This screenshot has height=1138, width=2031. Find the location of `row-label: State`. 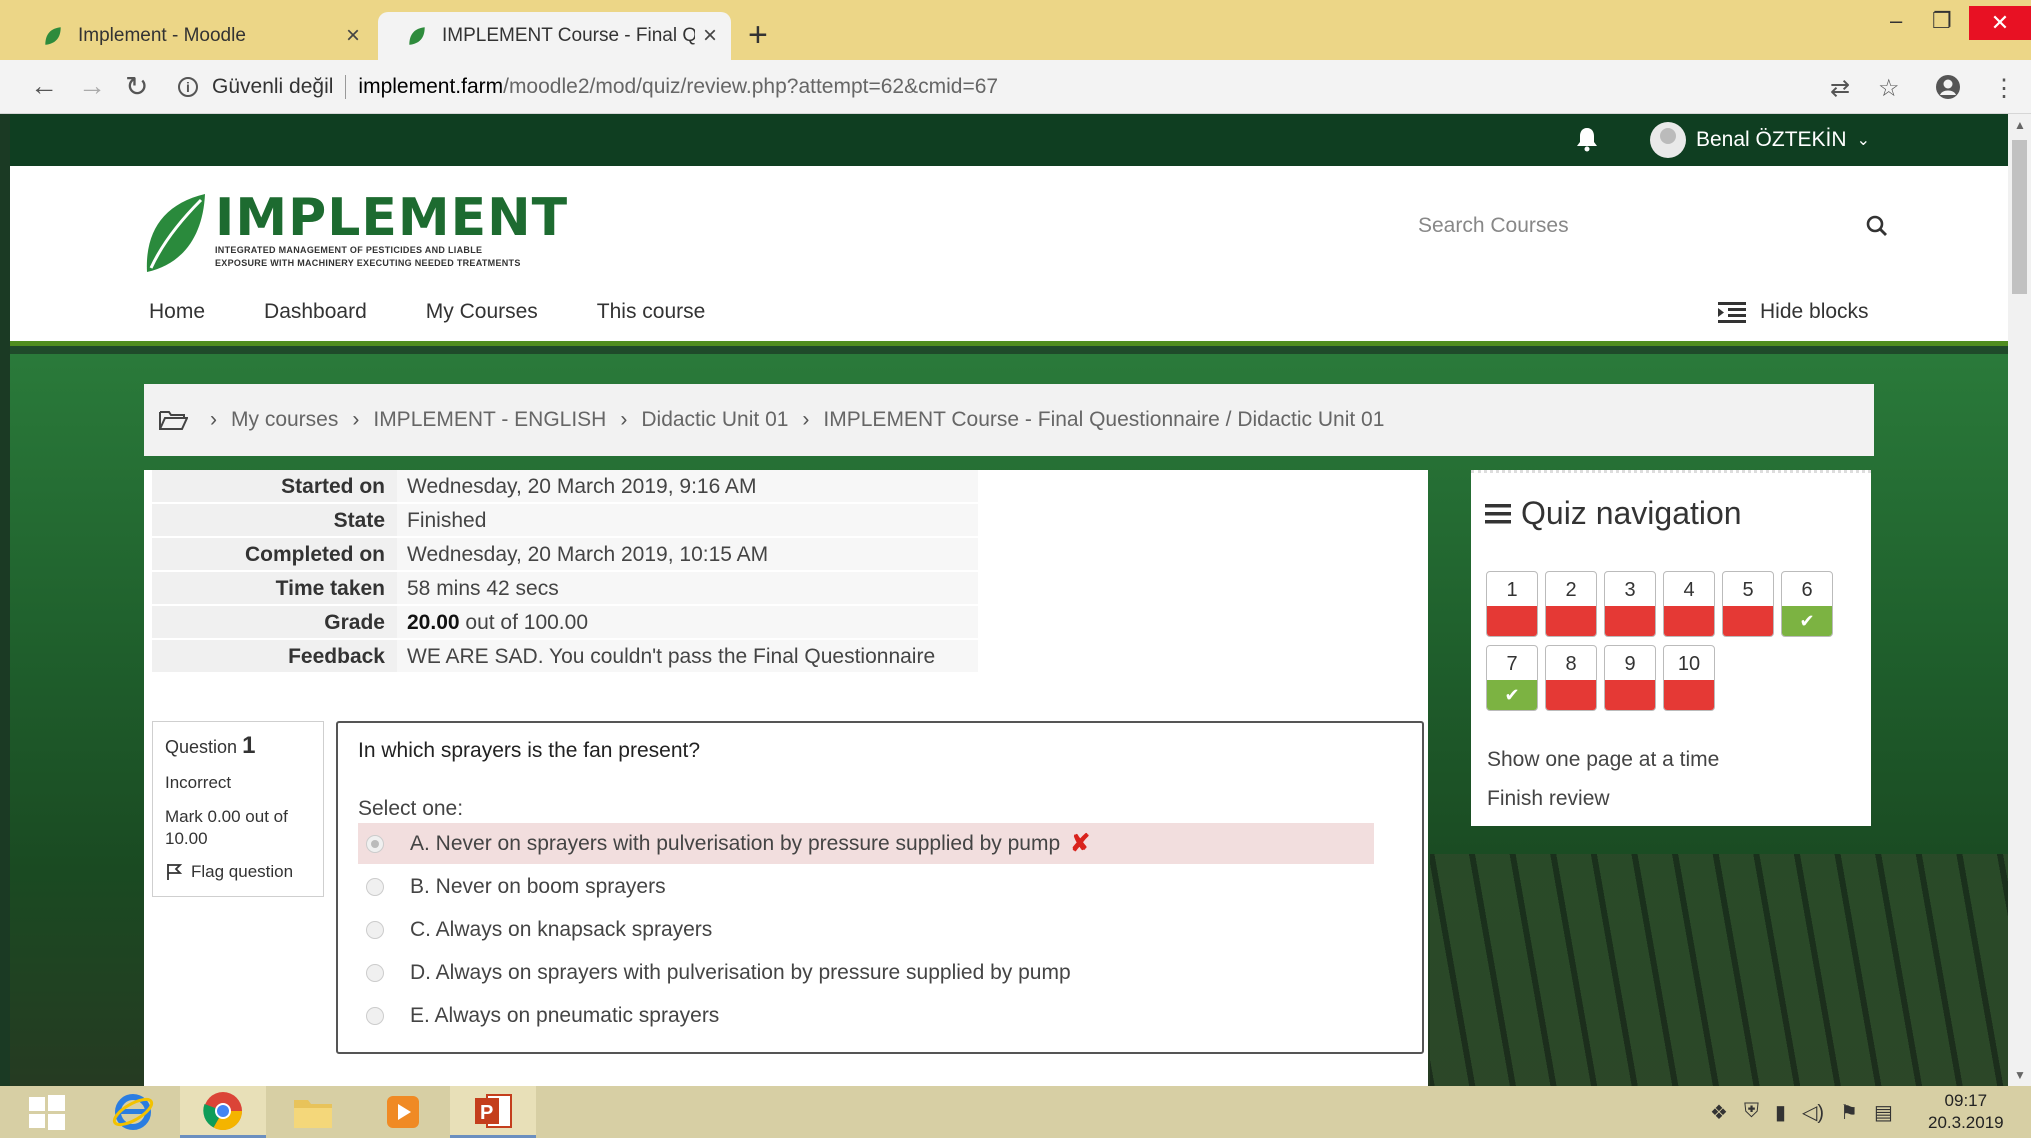

row-label: State is located at coordinates (274, 520).